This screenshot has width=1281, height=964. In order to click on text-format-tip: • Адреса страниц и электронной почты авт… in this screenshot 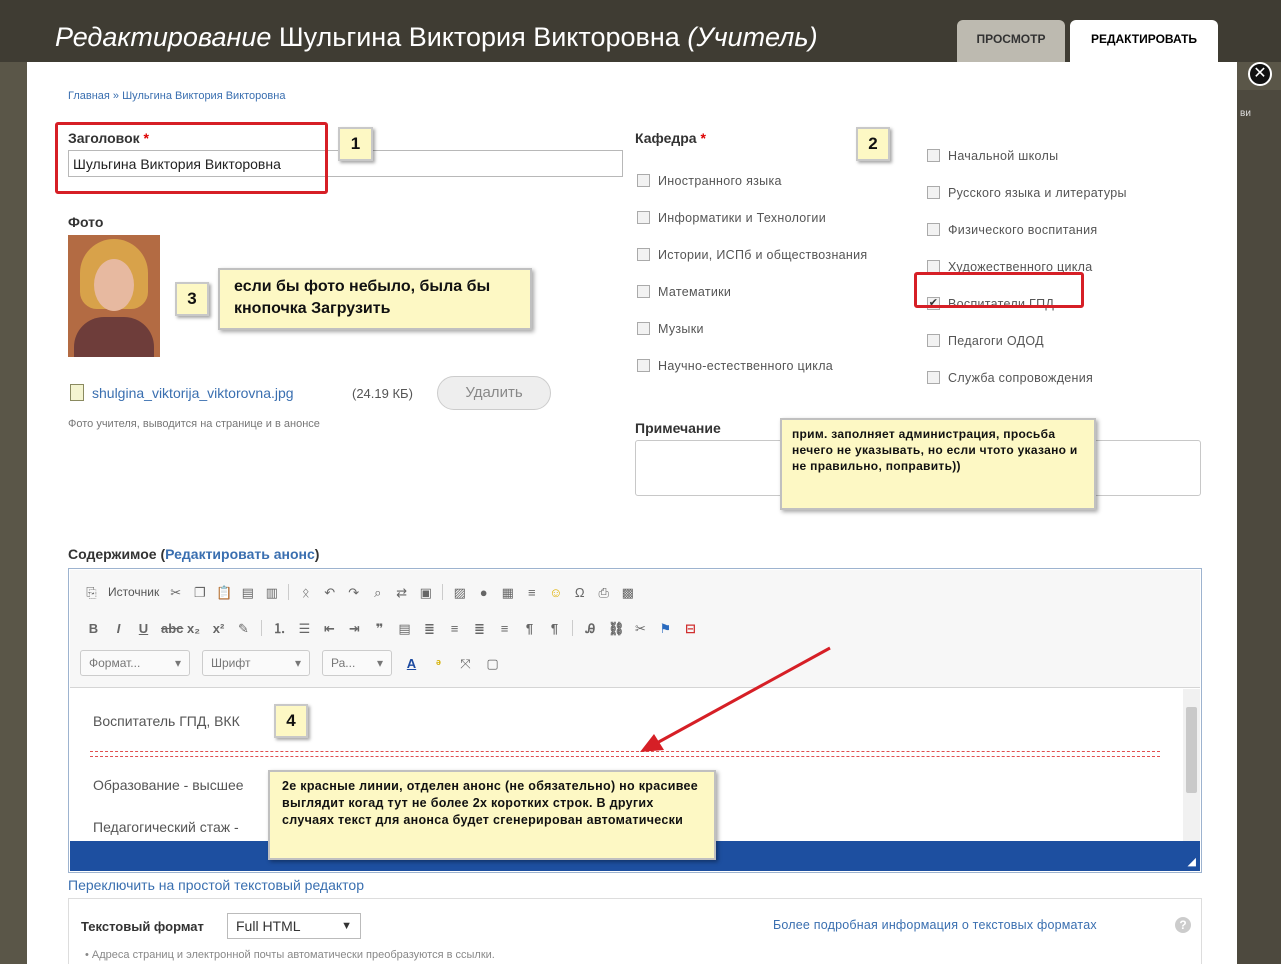, I will do `click(290, 955)`.